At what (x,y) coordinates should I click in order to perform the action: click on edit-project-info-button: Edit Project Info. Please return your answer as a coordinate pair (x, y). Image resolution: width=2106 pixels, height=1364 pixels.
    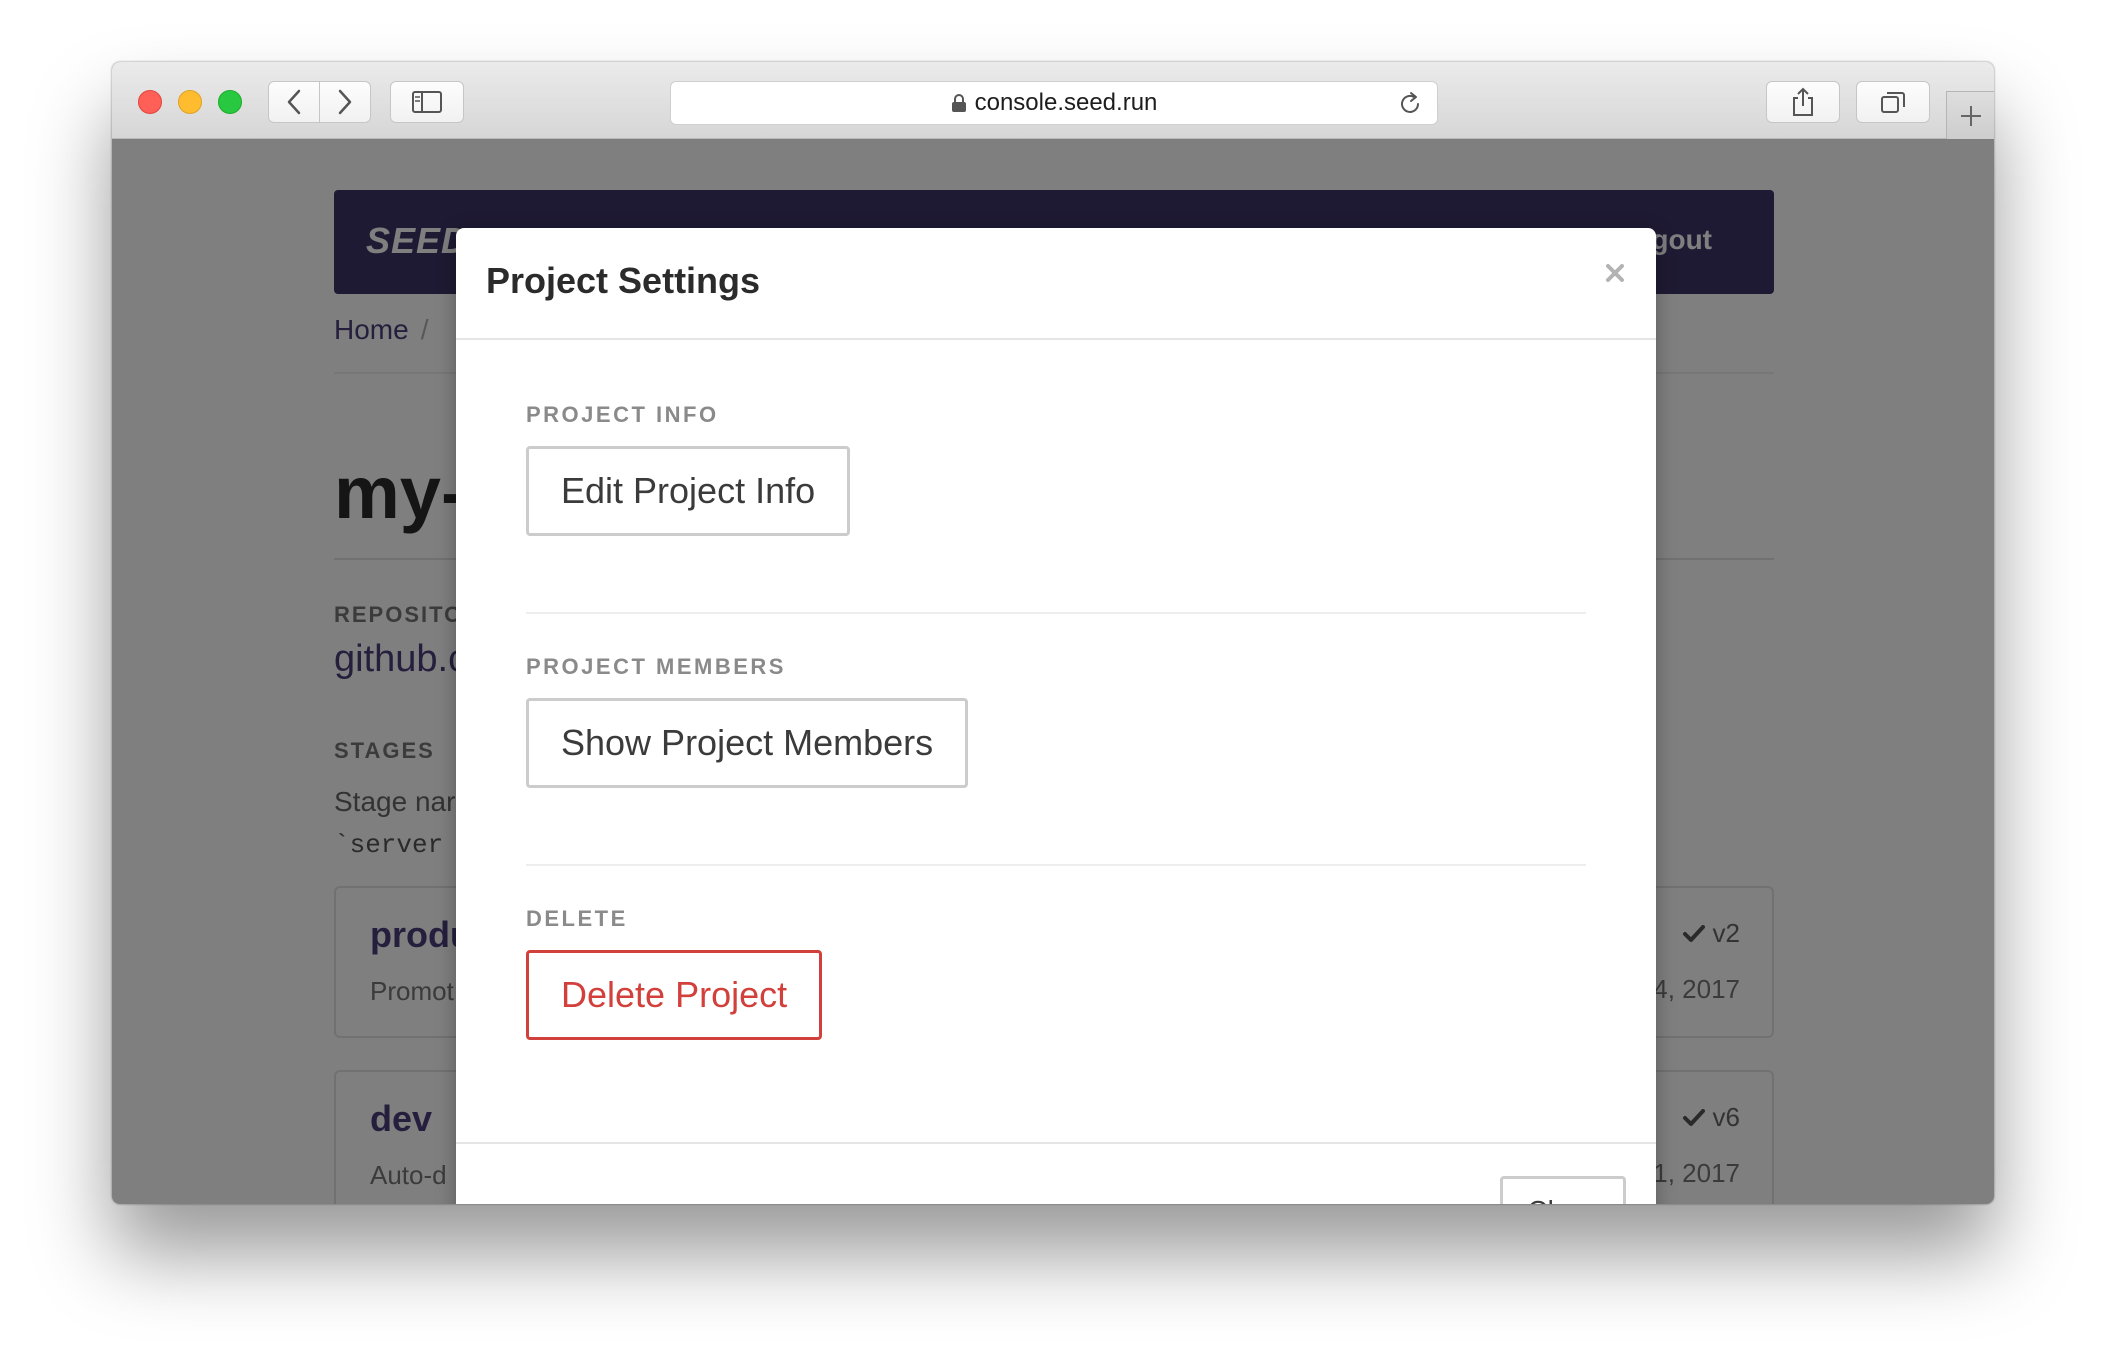
    Looking at the image, I should click on (688, 491).